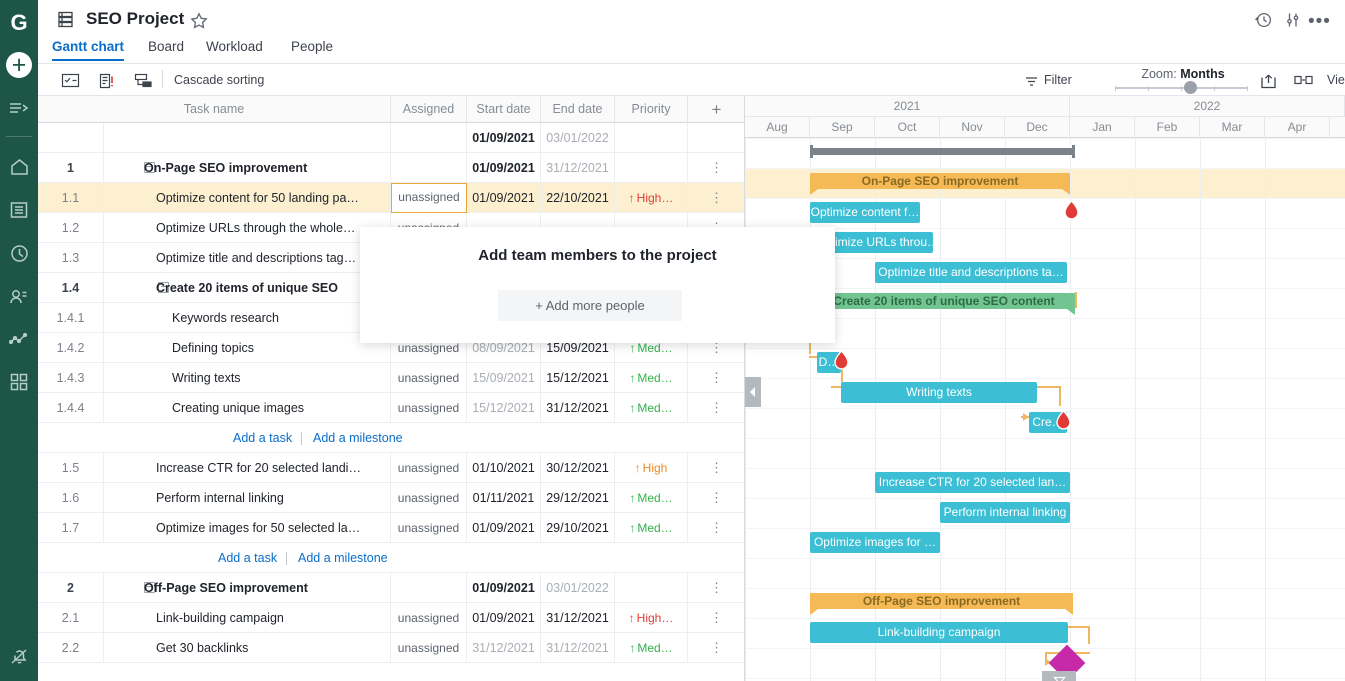  Describe the element at coordinates (19, 253) in the screenshot. I see `clock-icon` at that location.